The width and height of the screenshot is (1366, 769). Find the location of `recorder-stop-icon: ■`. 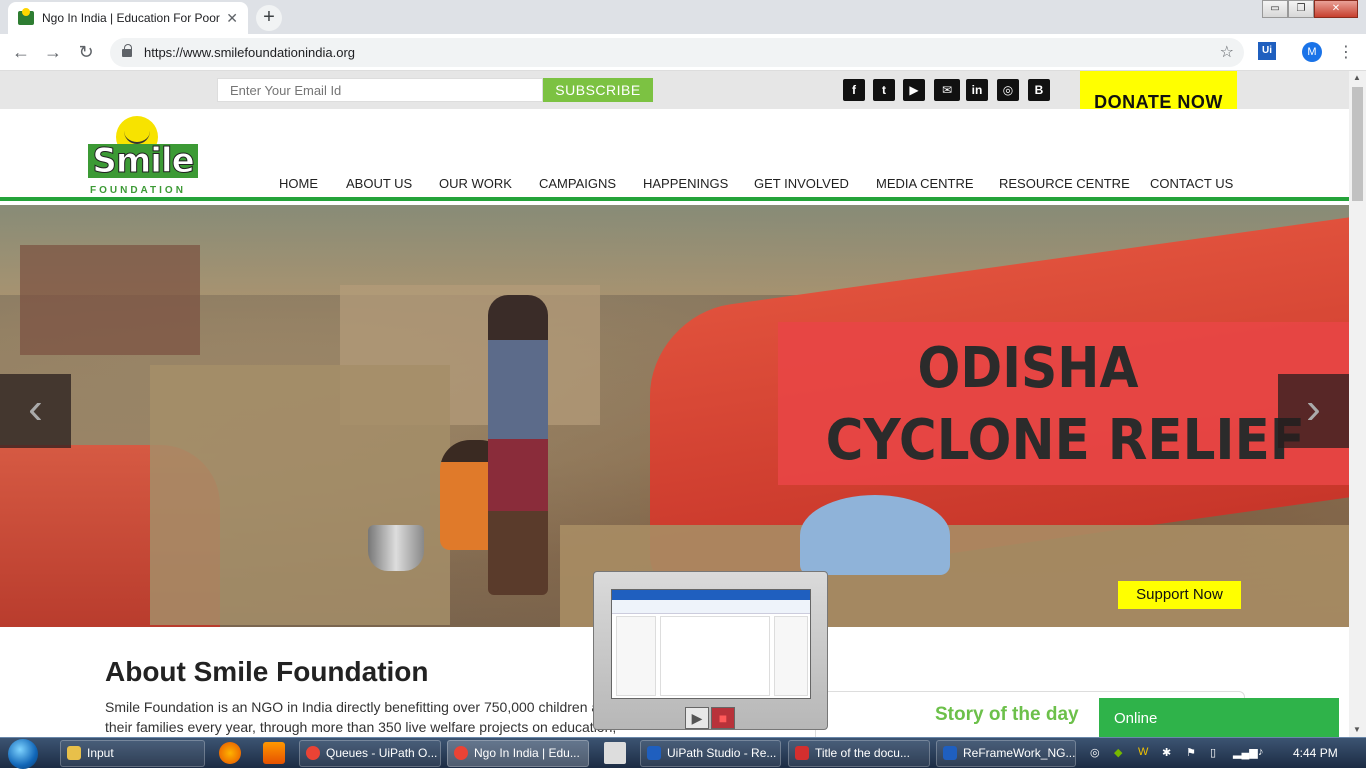

recorder-stop-icon: ■ is located at coordinates (723, 718).